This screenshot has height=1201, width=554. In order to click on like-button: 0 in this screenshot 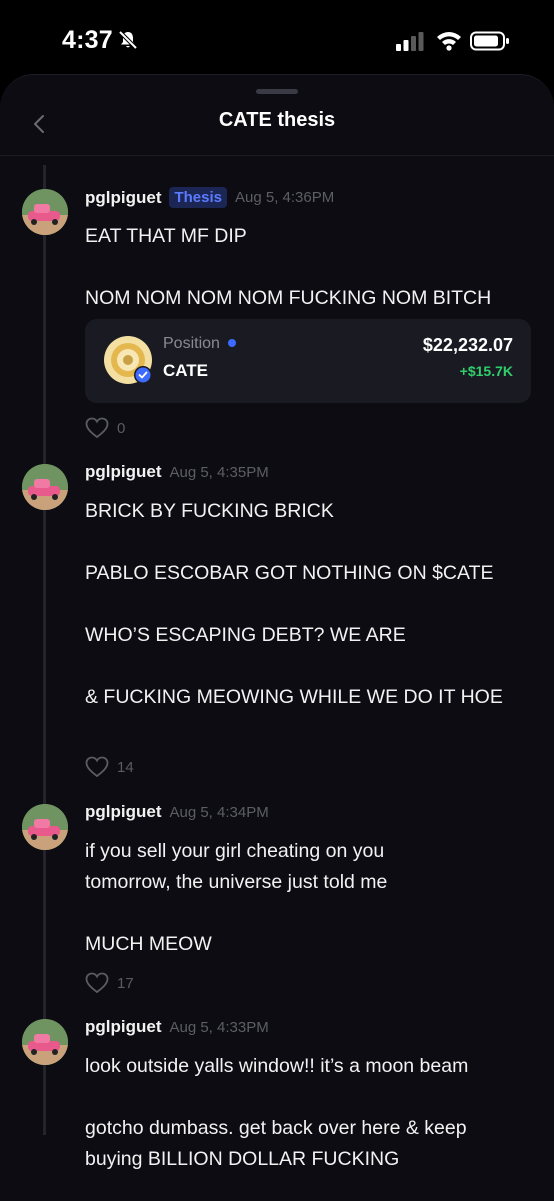, I will do `click(105, 428)`.